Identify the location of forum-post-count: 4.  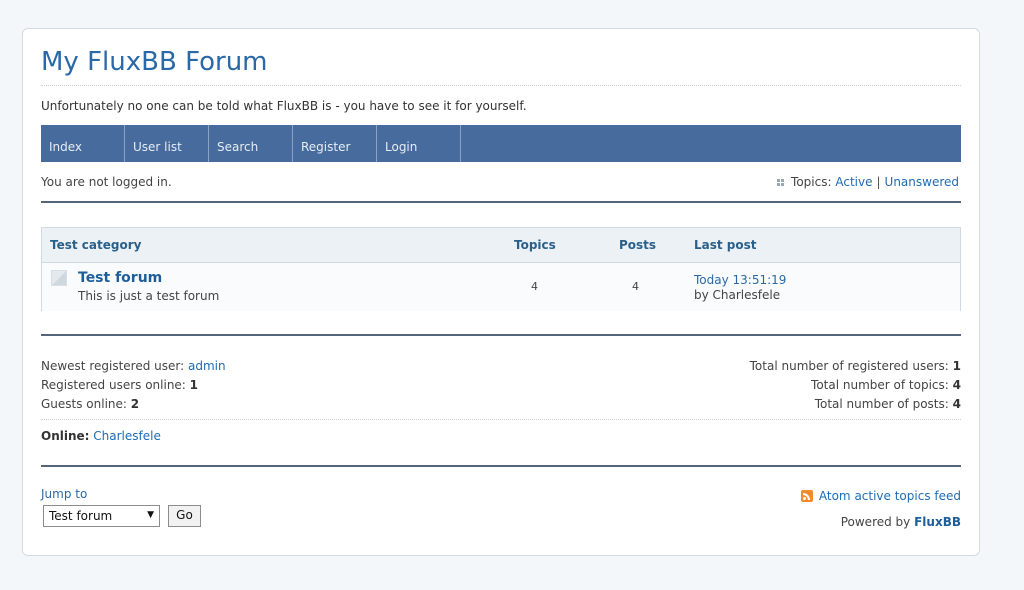
(635, 286).